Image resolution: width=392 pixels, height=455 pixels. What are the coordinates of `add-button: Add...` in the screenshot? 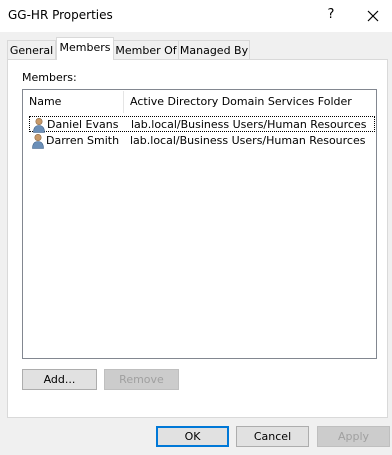 It's located at (59, 379).